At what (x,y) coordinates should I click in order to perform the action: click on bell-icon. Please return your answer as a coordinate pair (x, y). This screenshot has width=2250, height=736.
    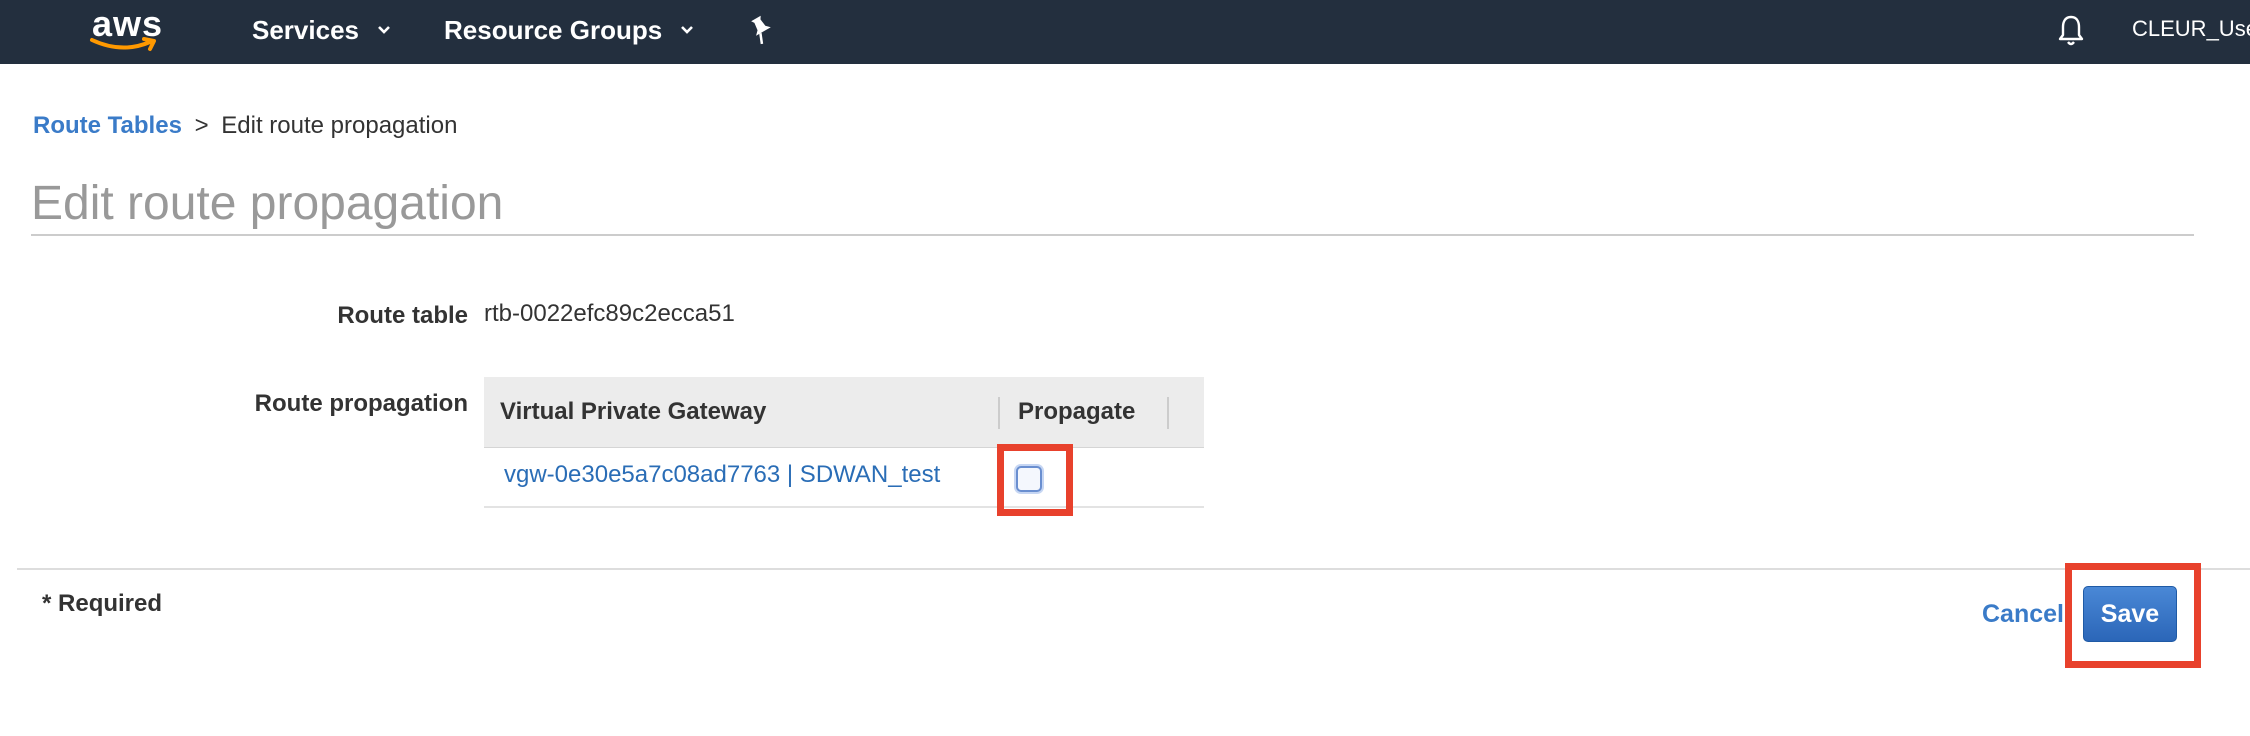
    Looking at the image, I should click on (2071, 31).